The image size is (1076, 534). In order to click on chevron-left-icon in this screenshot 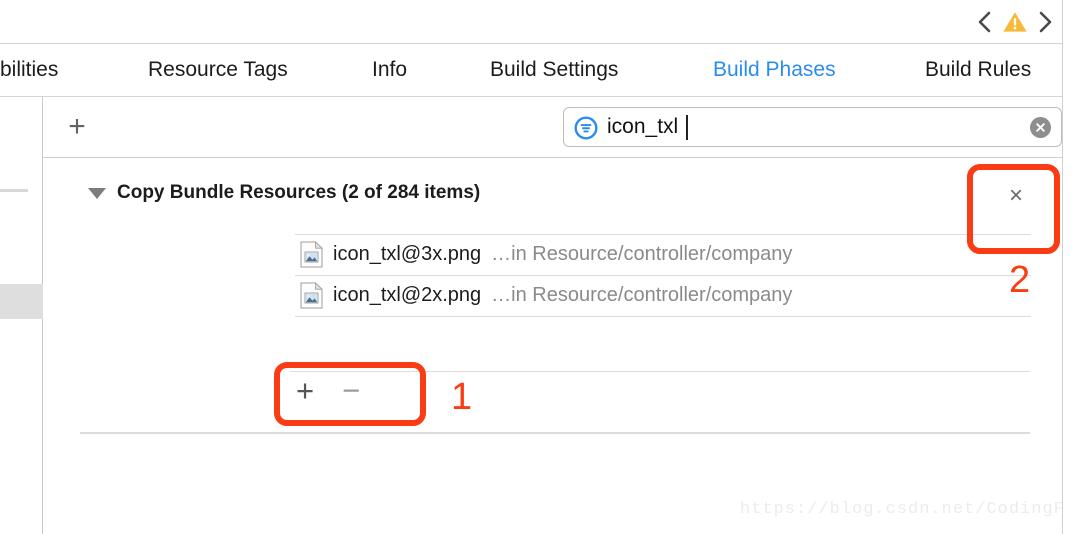, I will do `click(985, 22)`.